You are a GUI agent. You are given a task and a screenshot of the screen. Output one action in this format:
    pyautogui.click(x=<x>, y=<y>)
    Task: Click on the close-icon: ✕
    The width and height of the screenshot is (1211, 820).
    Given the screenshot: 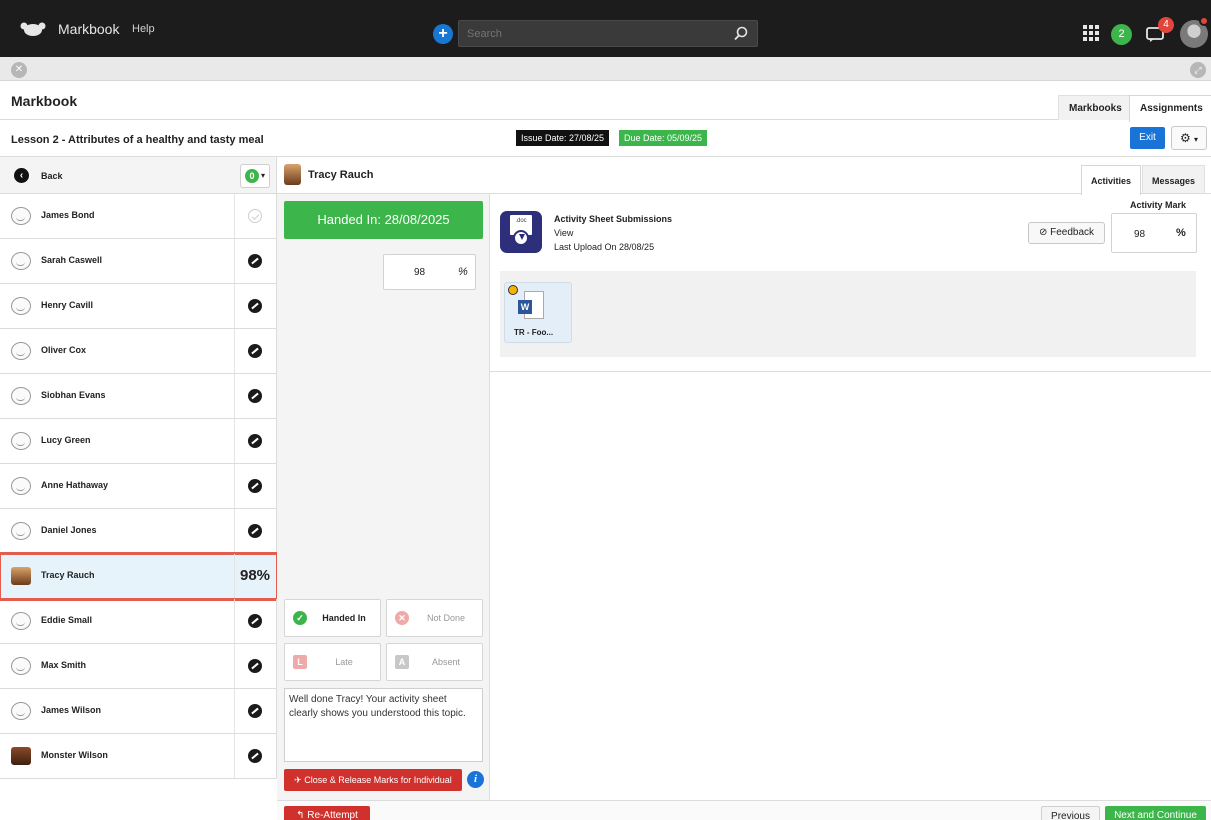 What is the action you would take?
    pyautogui.click(x=19, y=70)
    